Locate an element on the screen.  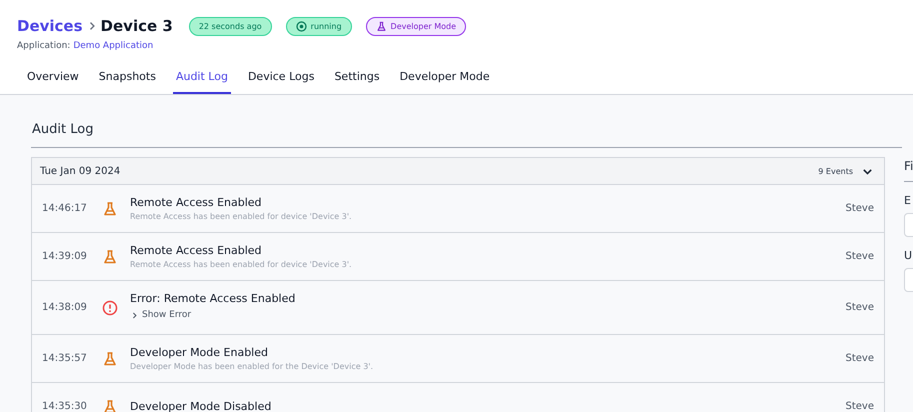
show-error-toggle: Show Error is located at coordinates (161, 315).